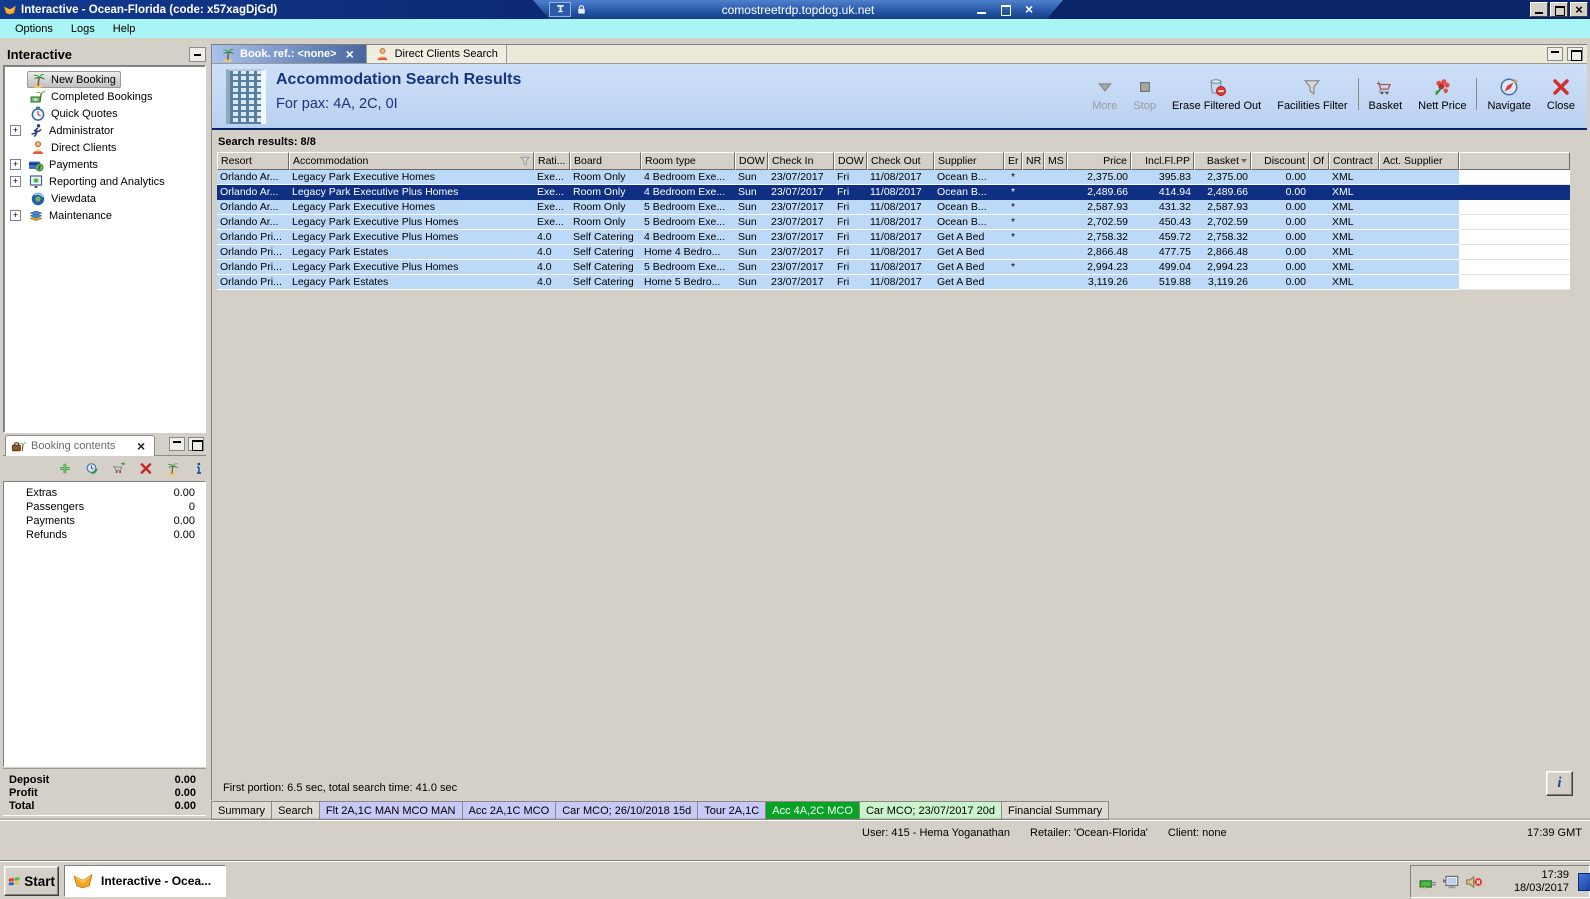 The width and height of the screenshot is (1590, 899). What do you see at coordinates (92, 468) in the screenshot?
I see `refresh-icon` at bounding box center [92, 468].